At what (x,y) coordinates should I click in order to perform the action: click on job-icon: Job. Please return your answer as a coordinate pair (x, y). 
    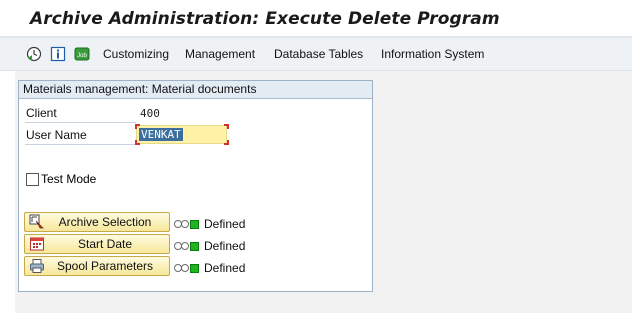
    Looking at the image, I should click on (82, 54).